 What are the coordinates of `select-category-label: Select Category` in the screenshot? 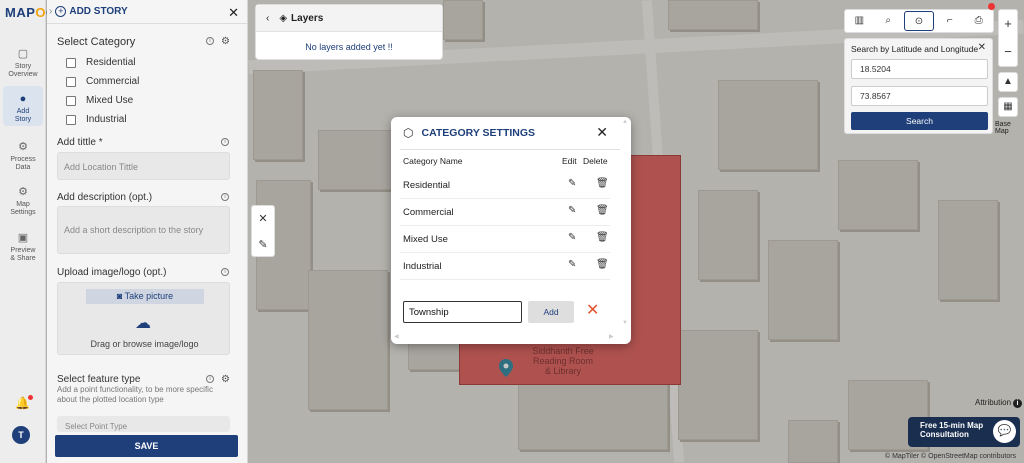 It's located at (96, 42).